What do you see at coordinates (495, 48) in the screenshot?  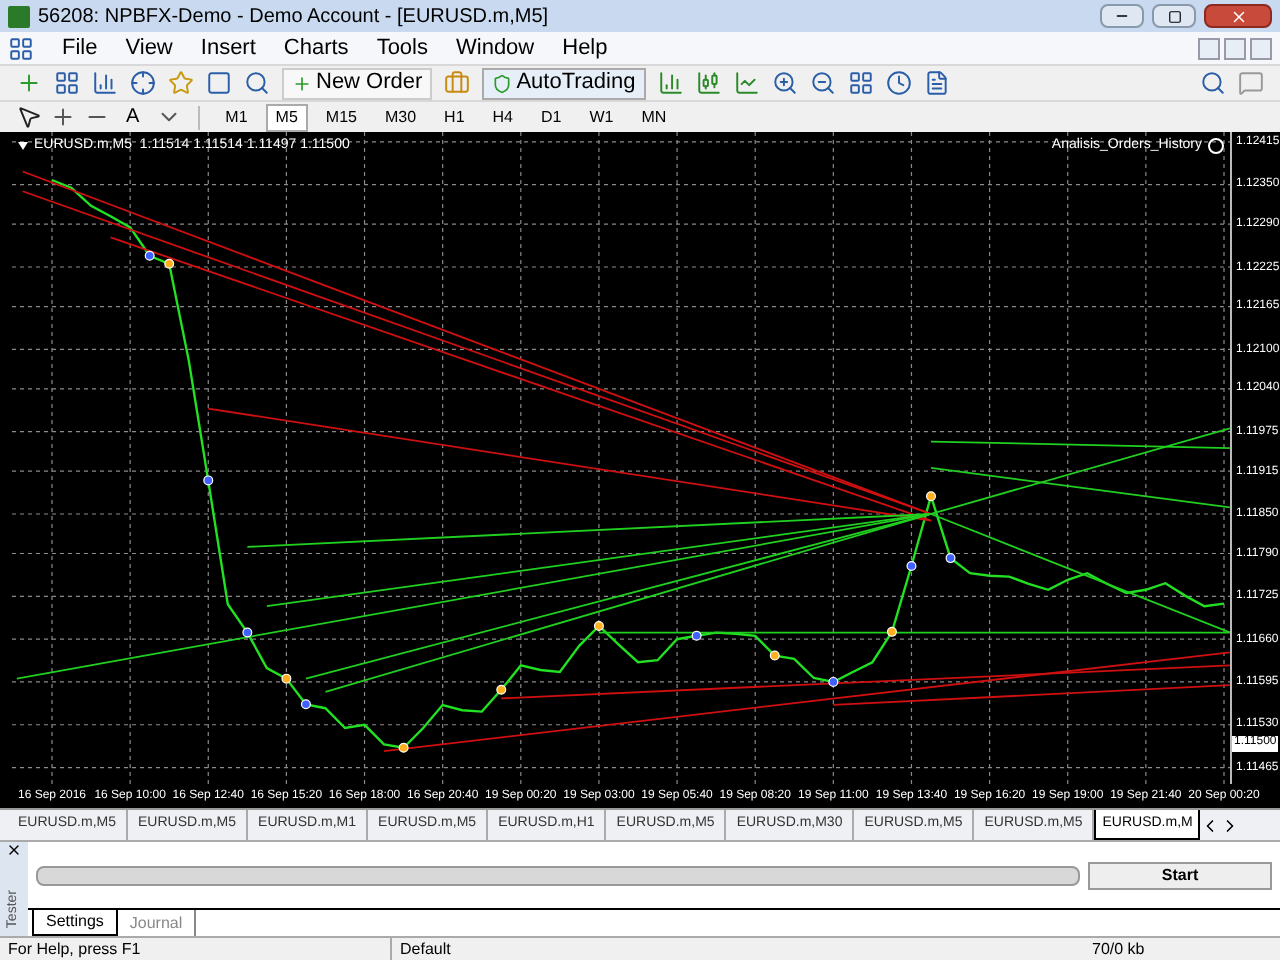 I see `menu-item: Window` at bounding box center [495, 48].